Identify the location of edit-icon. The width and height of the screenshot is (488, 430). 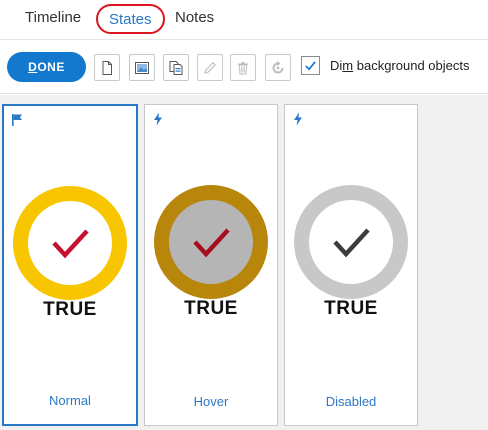
(210, 67).